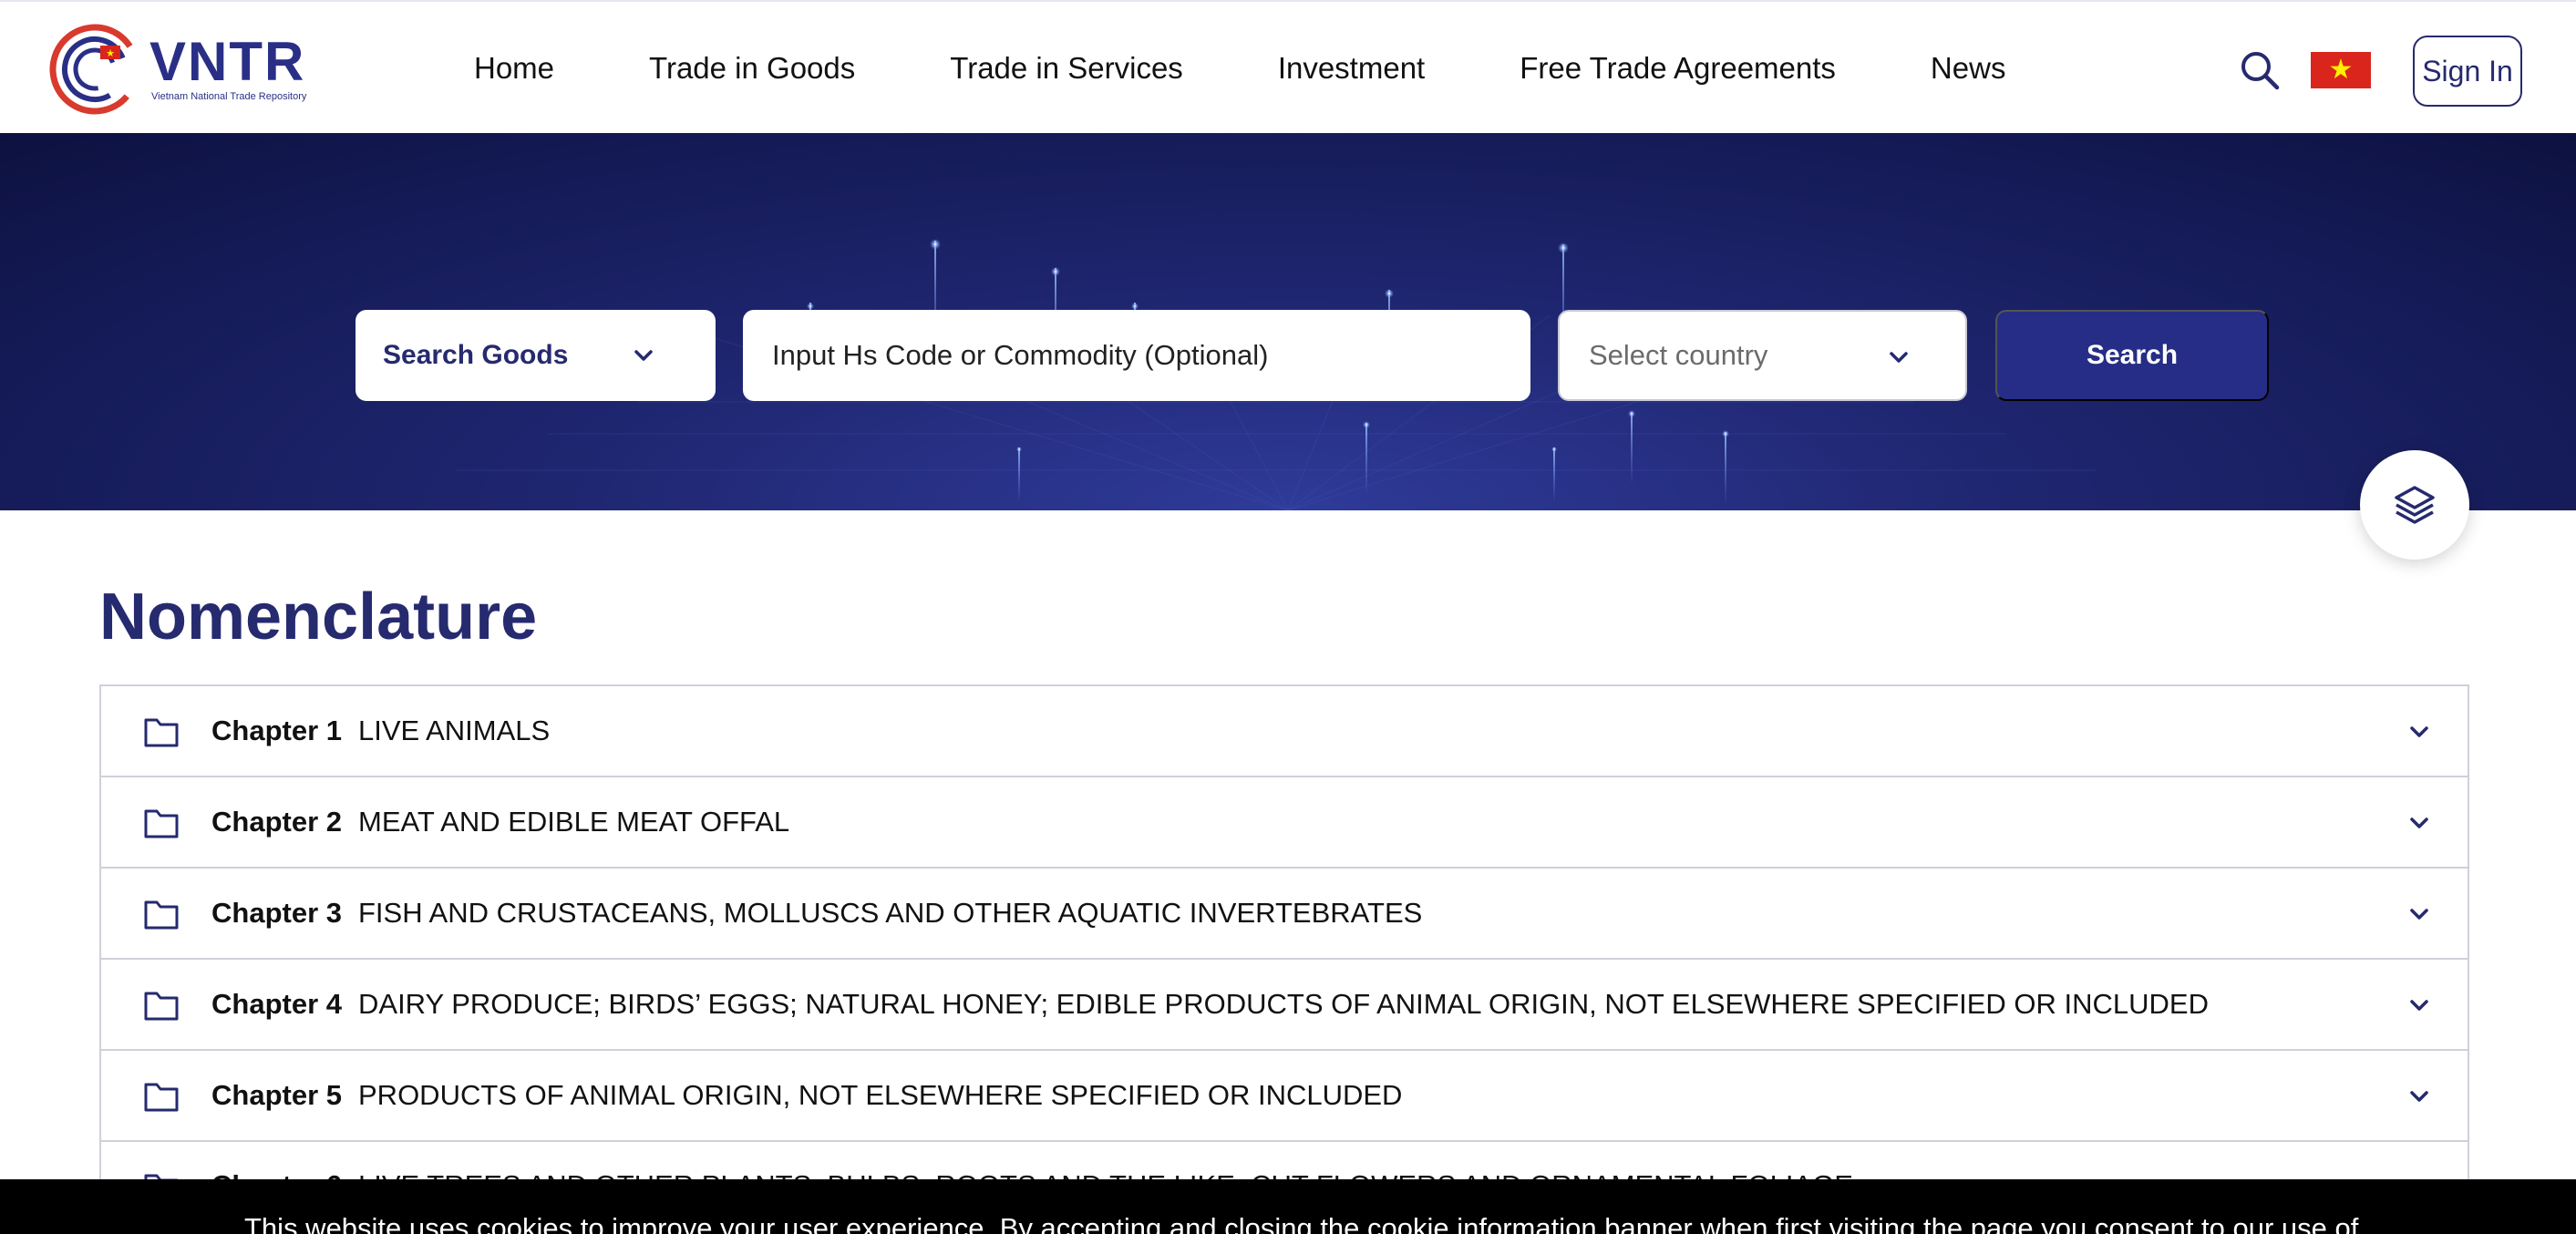  I want to click on search-button: Search, so click(2132, 355).